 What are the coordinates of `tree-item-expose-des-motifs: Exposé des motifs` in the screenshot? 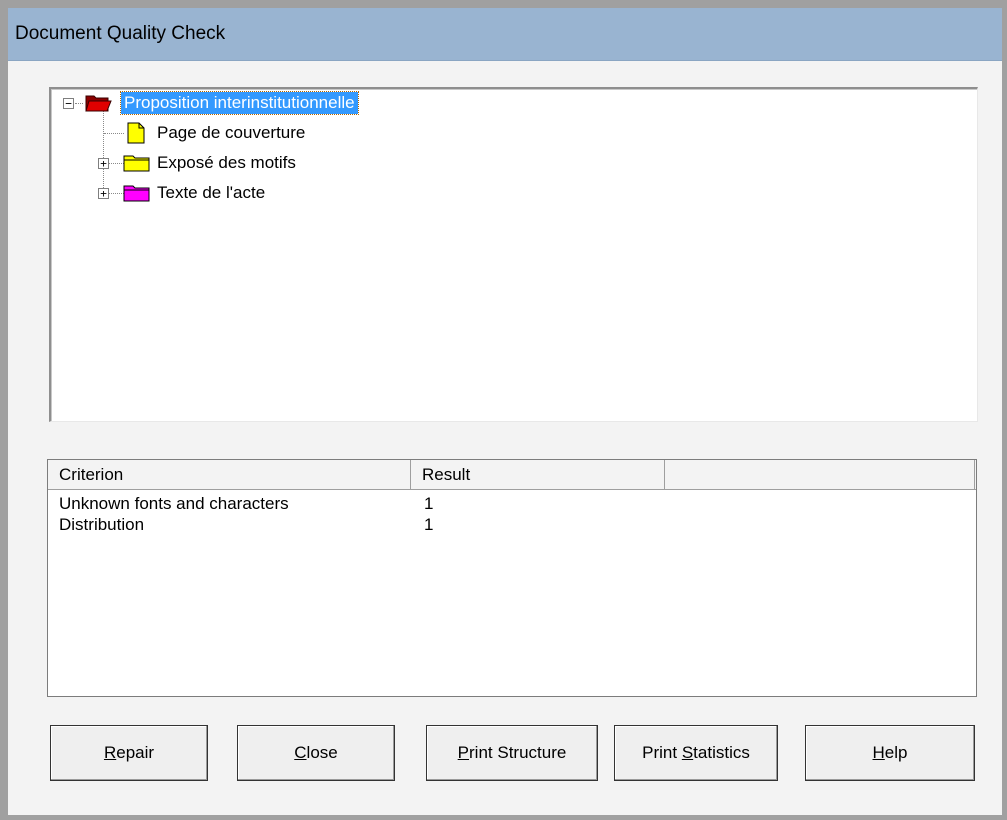 It's located at (226, 163).